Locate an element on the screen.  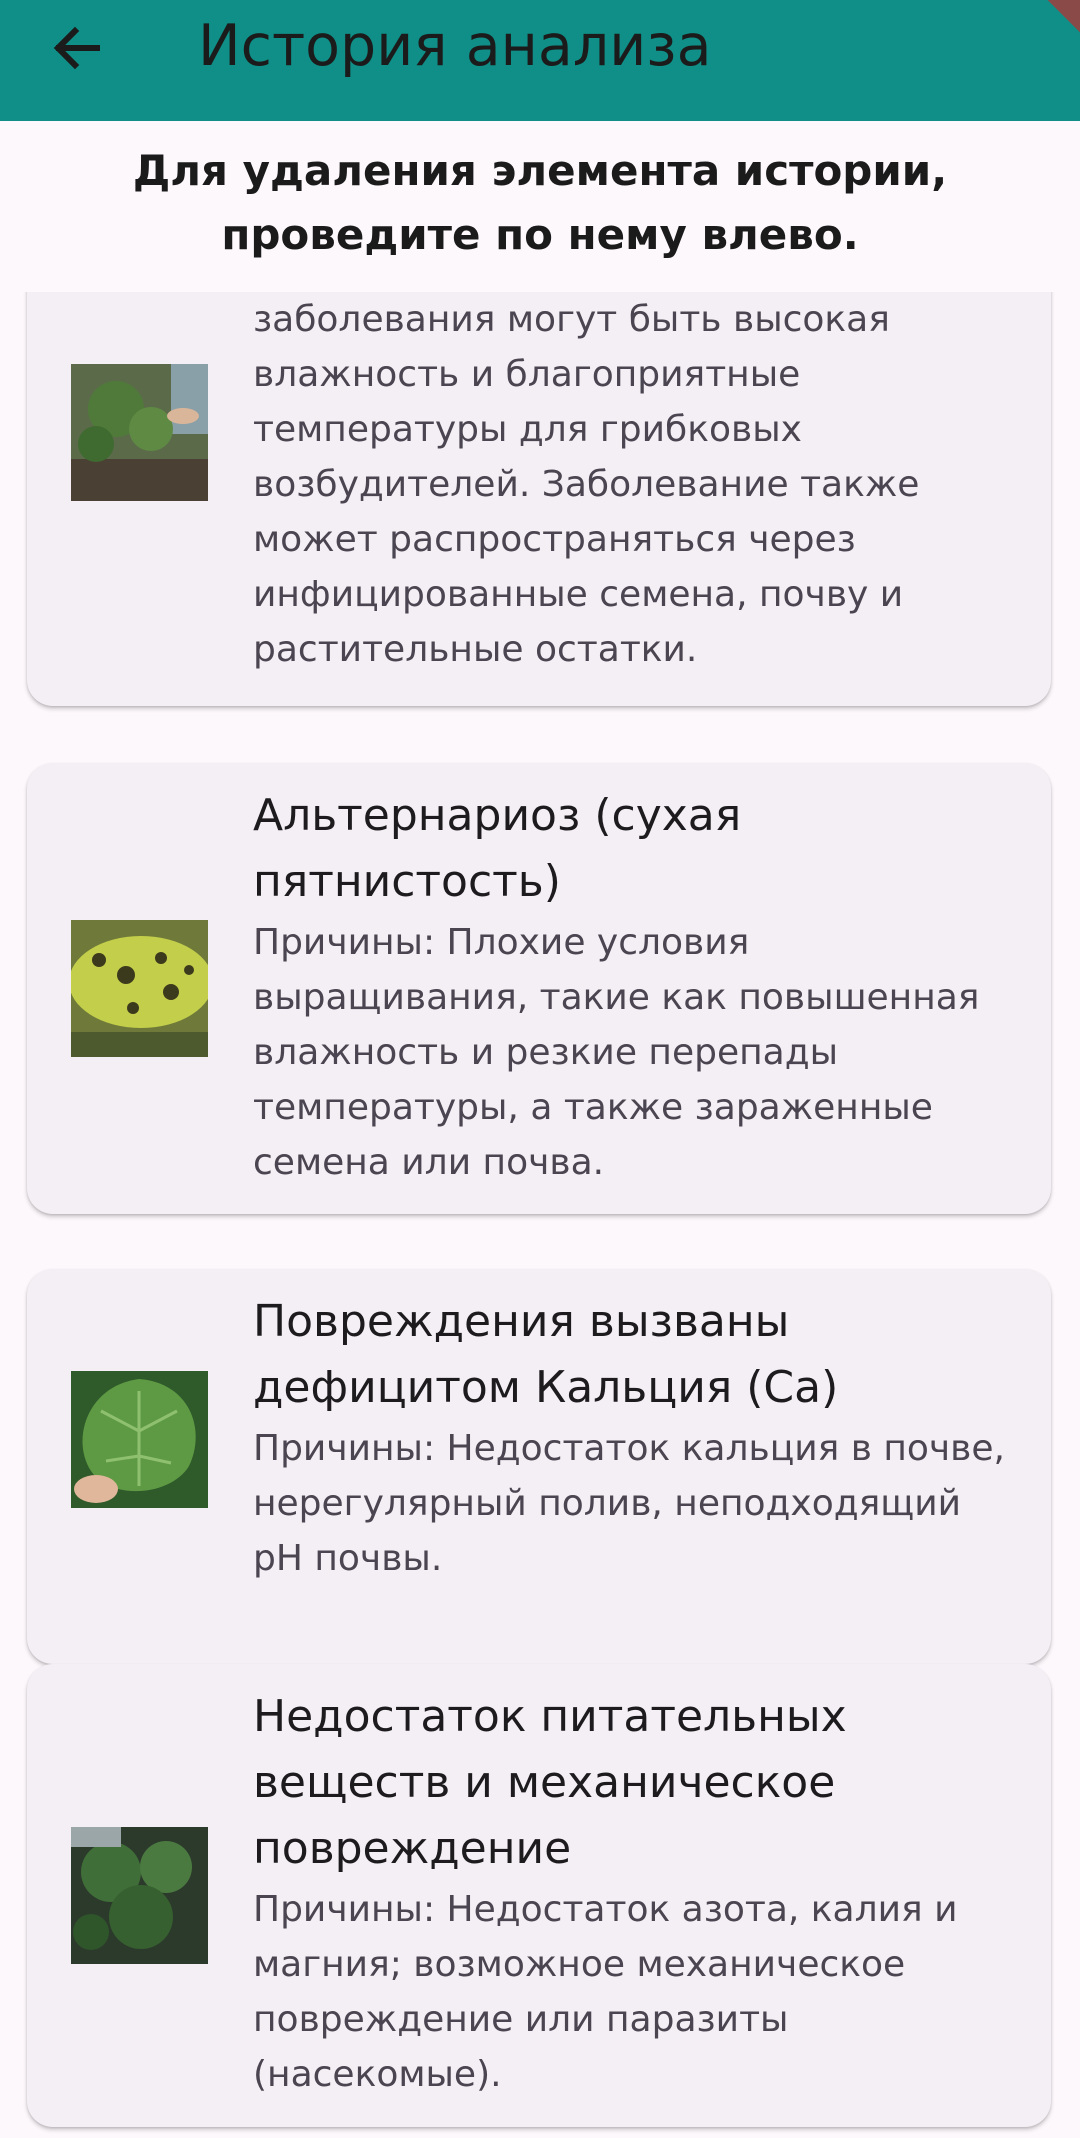
debug-banner is located at coordinates (1058, 16).